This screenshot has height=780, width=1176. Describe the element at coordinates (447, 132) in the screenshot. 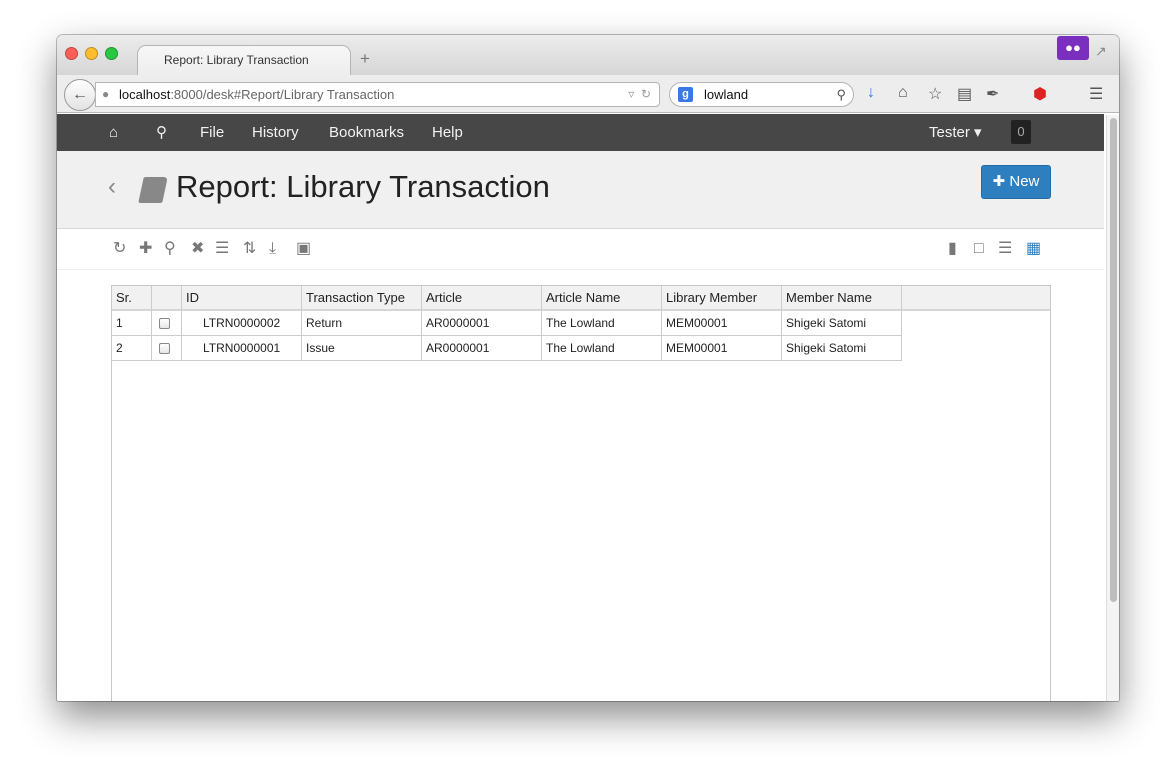

I see `nav-help: Help` at that location.